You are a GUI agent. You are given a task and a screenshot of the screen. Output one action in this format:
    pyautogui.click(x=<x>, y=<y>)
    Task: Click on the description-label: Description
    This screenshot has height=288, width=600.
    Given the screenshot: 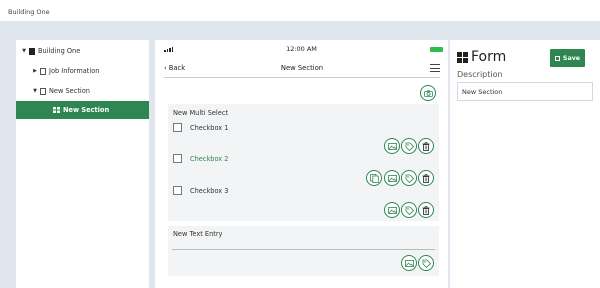 What is the action you would take?
    pyautogui.click(x=480, y=74)
    